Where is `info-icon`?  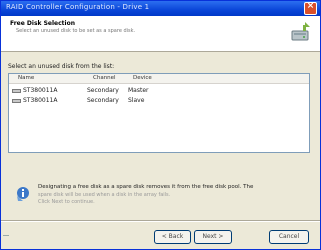
info-icon is located at coordinates (23, 194).